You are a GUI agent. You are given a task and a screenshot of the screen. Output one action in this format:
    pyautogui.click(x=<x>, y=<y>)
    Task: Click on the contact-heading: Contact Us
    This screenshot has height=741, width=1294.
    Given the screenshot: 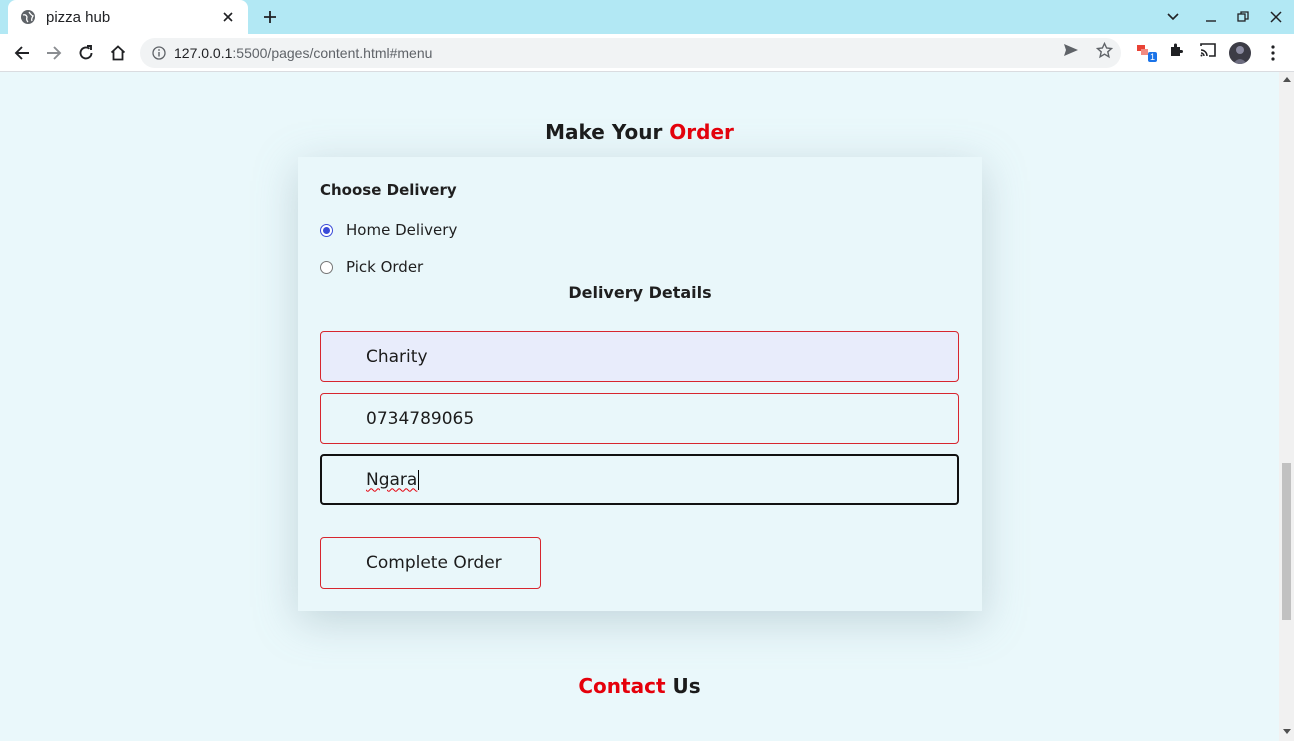 What is the action you would take?
    pyautogui.click(x=639, y=686)
    